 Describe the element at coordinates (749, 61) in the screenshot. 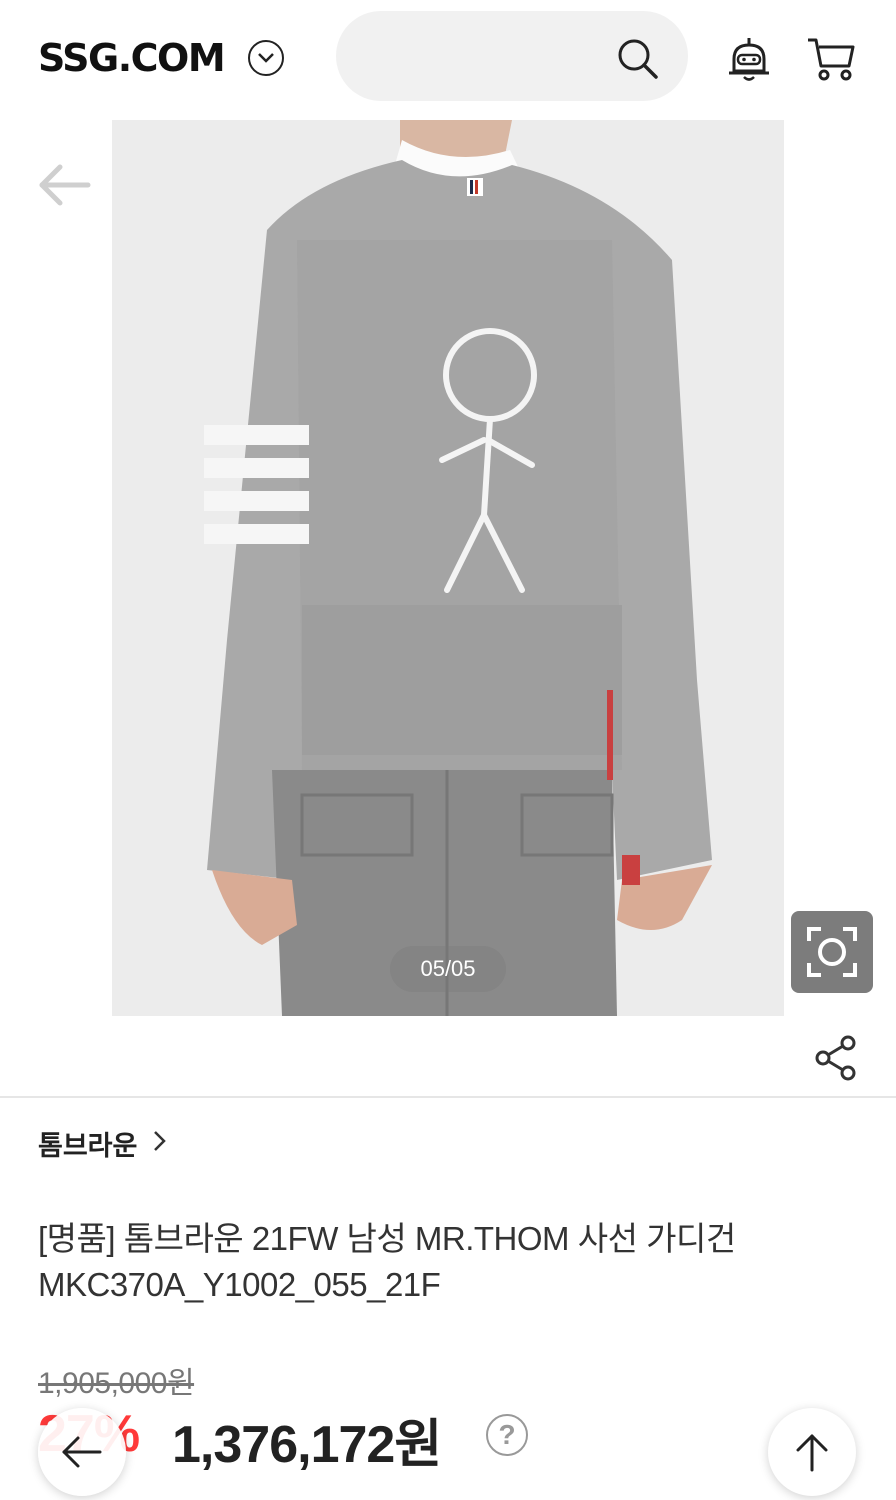

I see `chatbot-icon` at that location.